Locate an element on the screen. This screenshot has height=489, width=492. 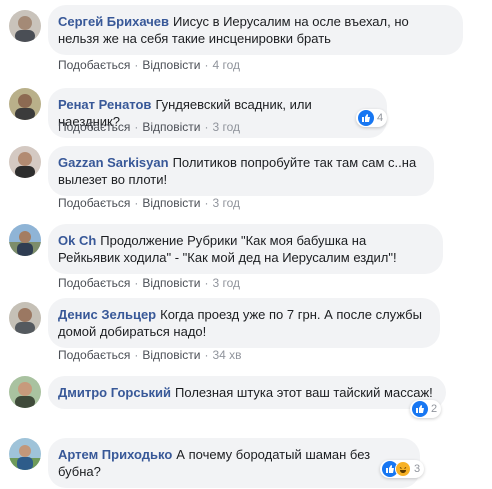
reaction-count: 4 is located at coordinates (380, 118).